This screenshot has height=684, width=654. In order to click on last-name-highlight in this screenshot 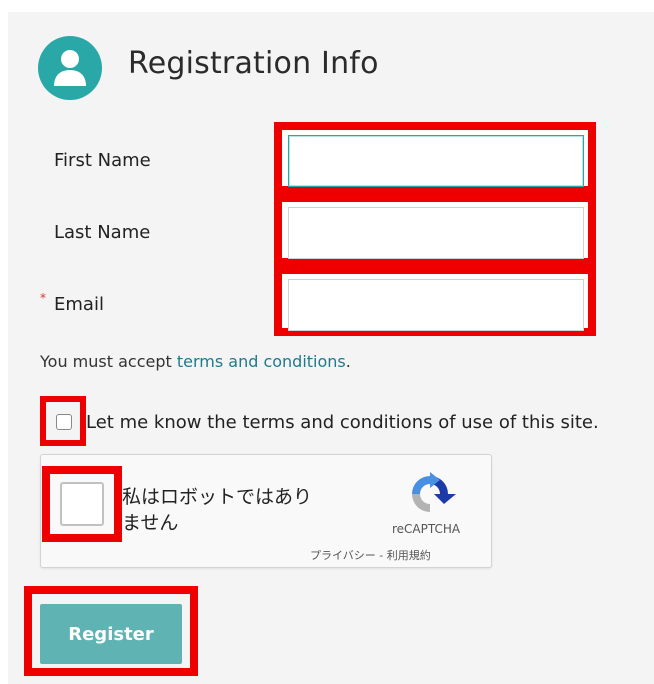, I will do `click(435, 230)`.